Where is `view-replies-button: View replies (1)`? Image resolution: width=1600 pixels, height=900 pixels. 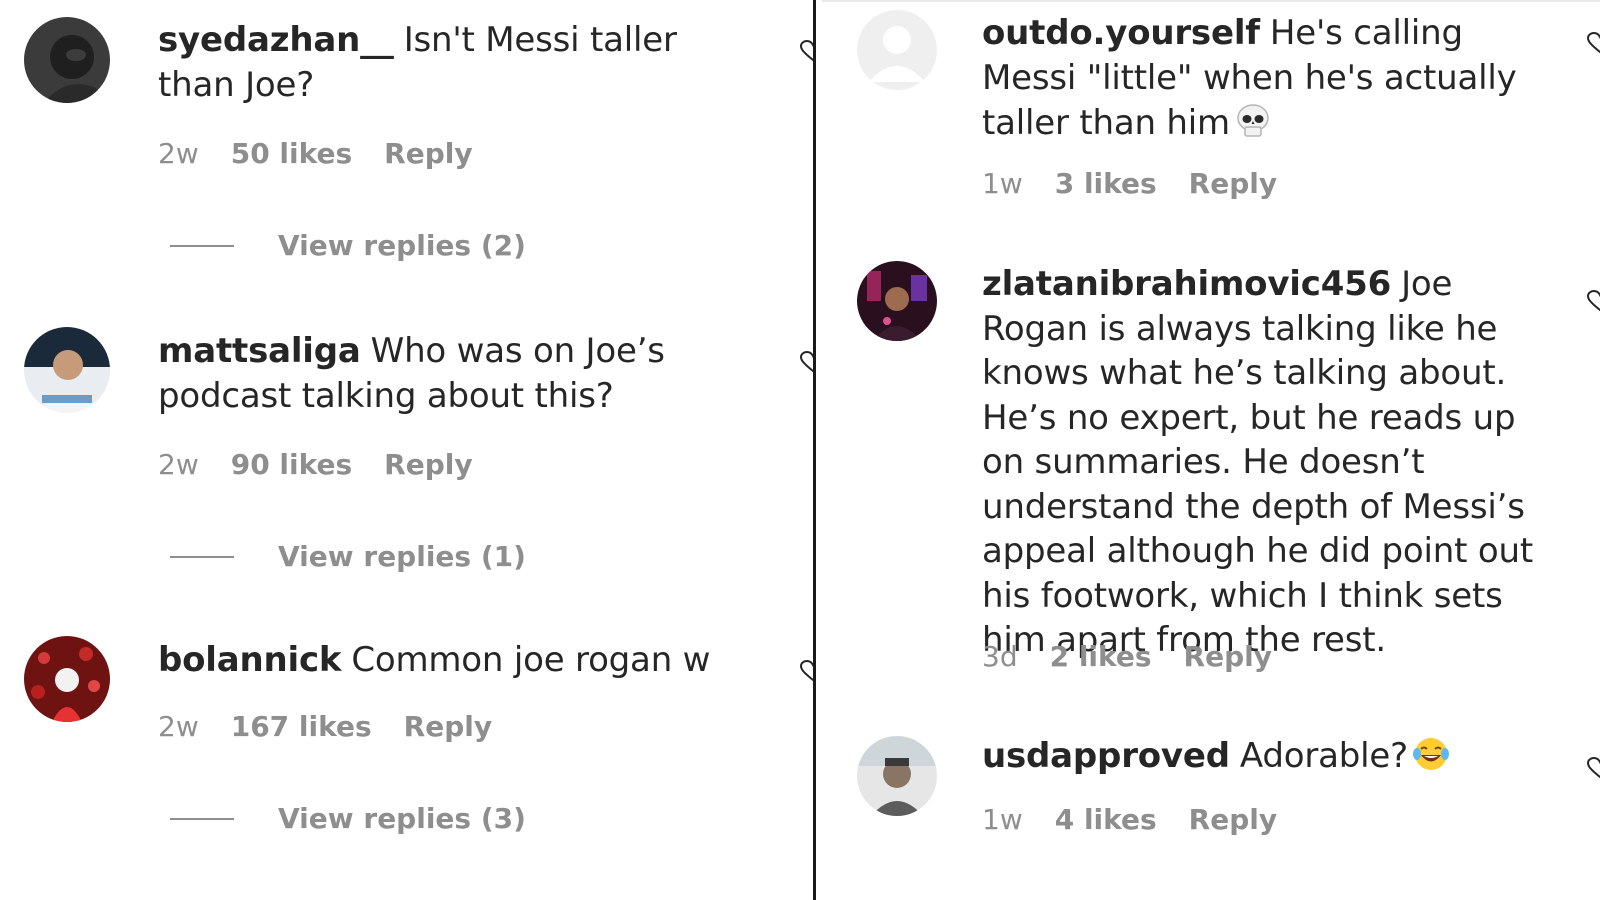
view-replies-button: View replies (1) is located at coordinates (348, 556).